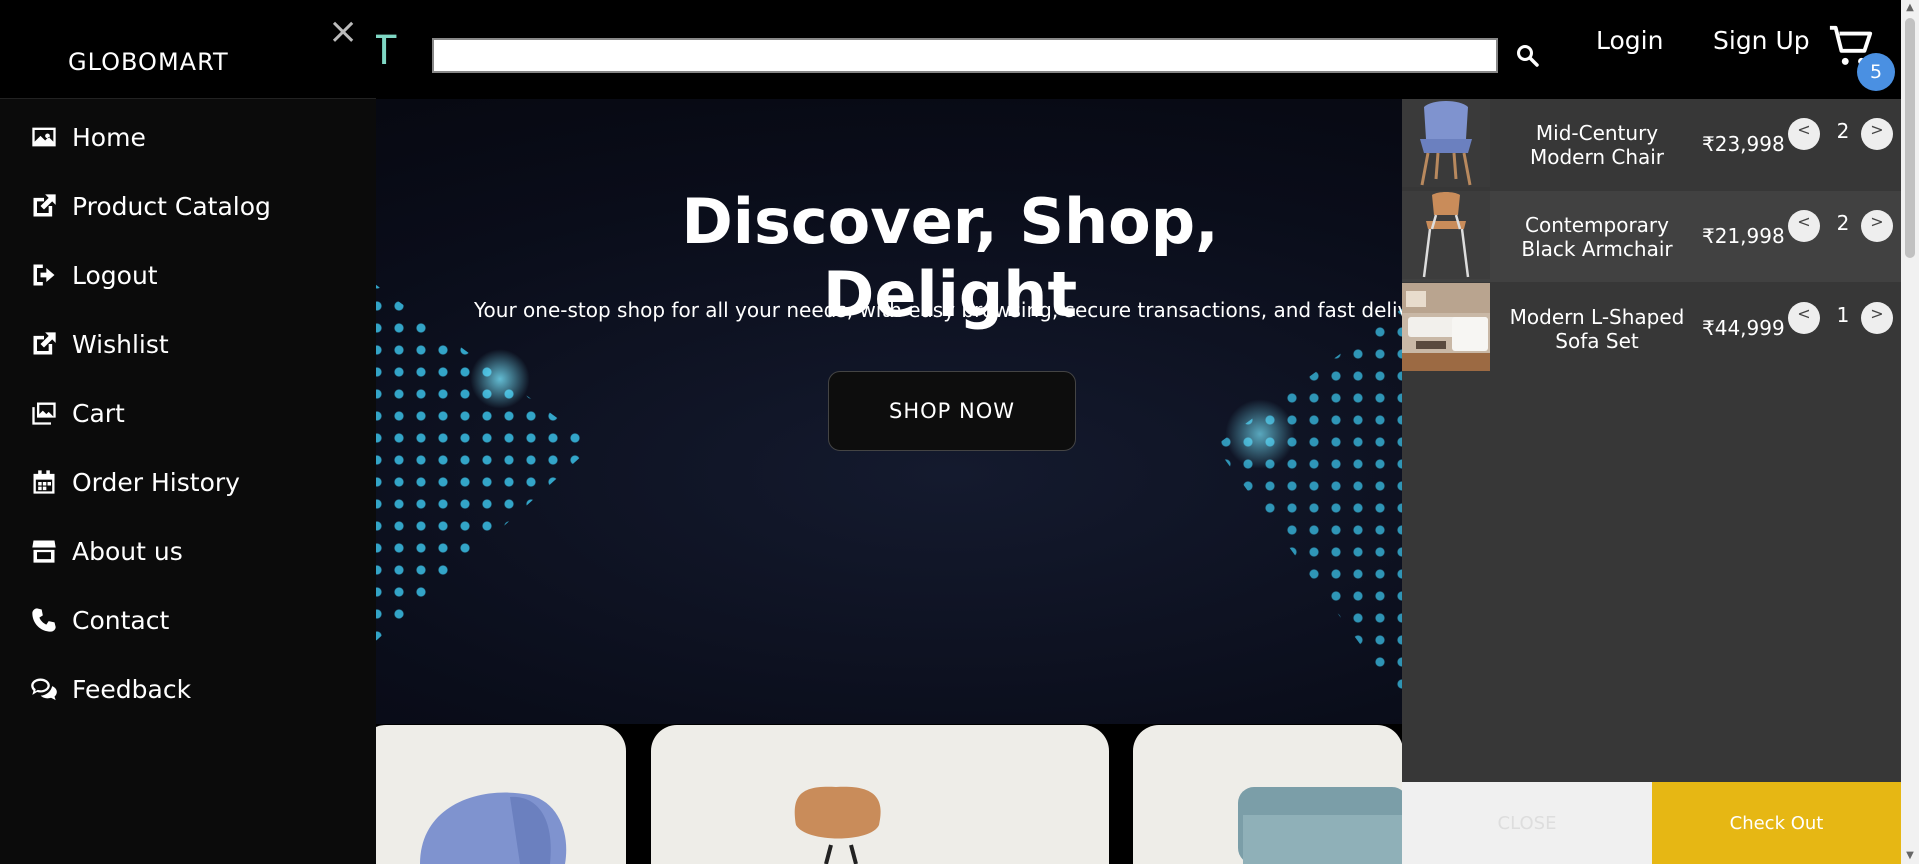 The height and width of the screenshot is (864, 1919). Describe the element at coordinates (1315, 509) in the screenshot. I see `hero-dots-decoration` at that location.